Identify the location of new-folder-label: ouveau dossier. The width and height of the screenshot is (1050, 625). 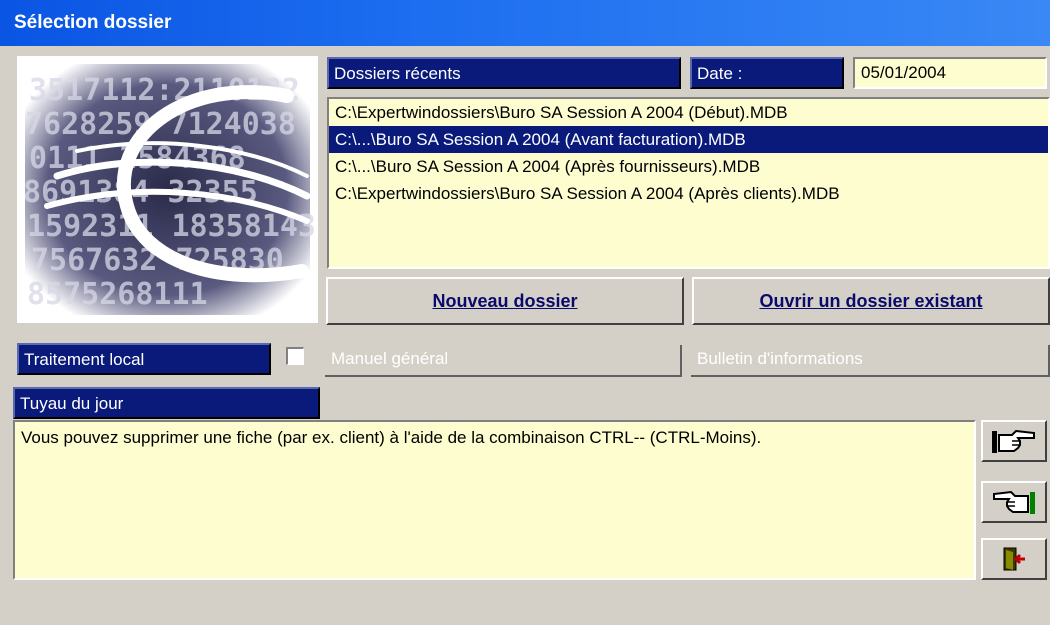
(511, 301).